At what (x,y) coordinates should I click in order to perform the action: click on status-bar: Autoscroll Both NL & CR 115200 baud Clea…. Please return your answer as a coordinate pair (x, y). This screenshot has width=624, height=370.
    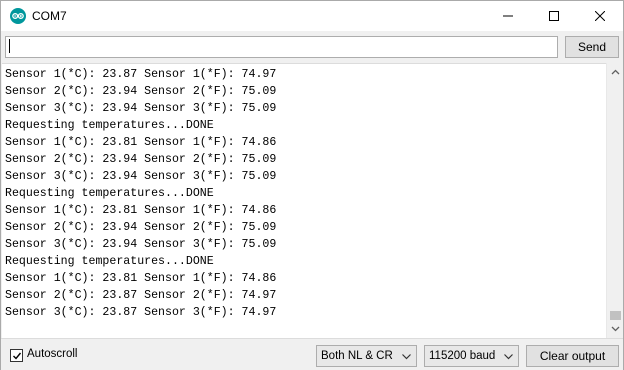
    Looking at the image, I should click on (312, 354).